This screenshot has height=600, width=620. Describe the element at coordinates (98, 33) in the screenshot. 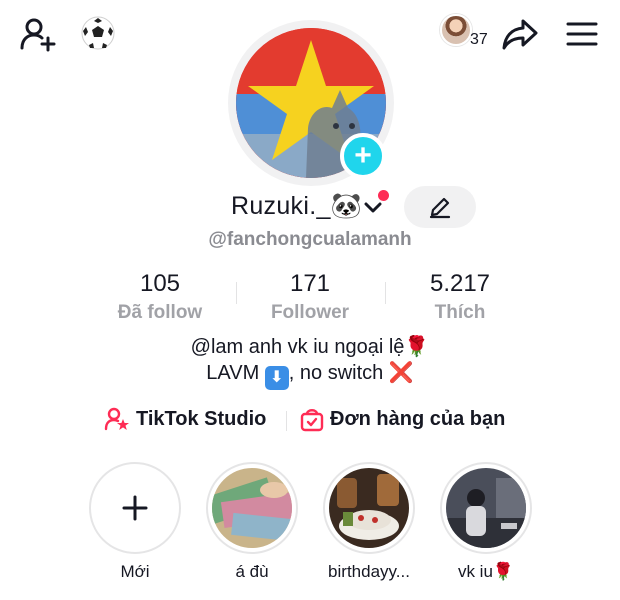

I see `soccer-ball-icon` at that location.